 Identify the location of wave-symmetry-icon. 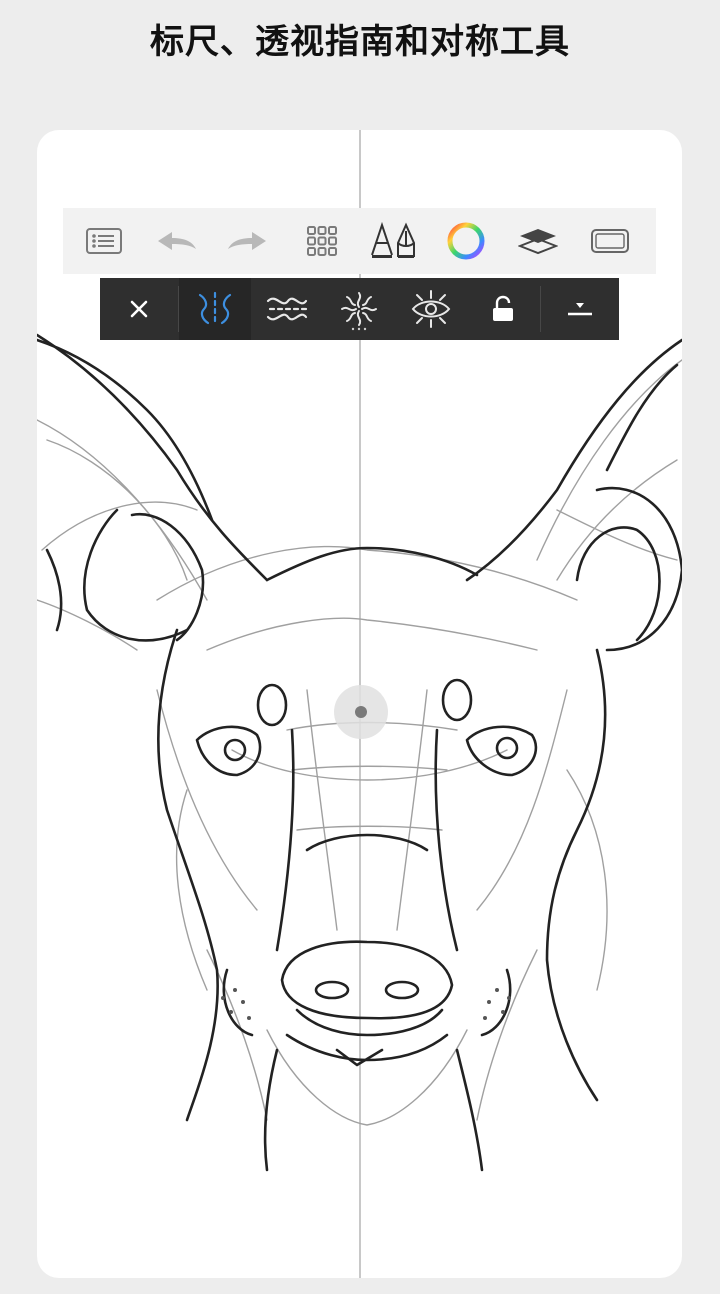
(287, 309).